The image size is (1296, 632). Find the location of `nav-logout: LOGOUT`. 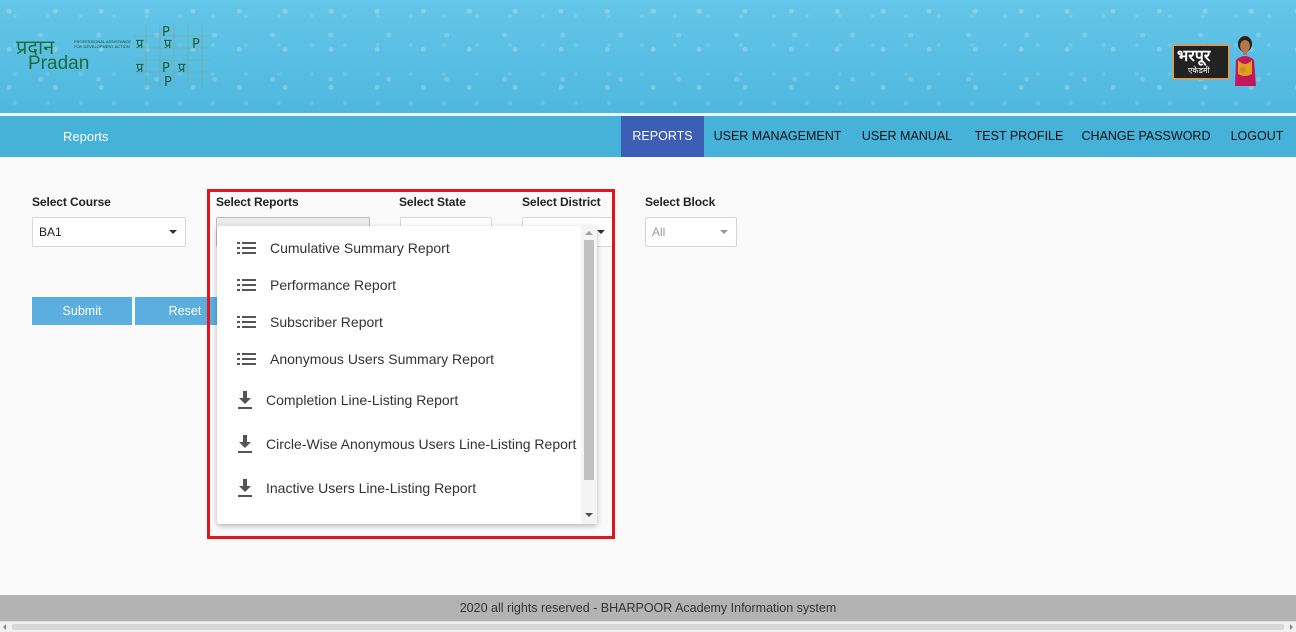

nav-logout: LOGOUT is located at coordinates (1257, 136).